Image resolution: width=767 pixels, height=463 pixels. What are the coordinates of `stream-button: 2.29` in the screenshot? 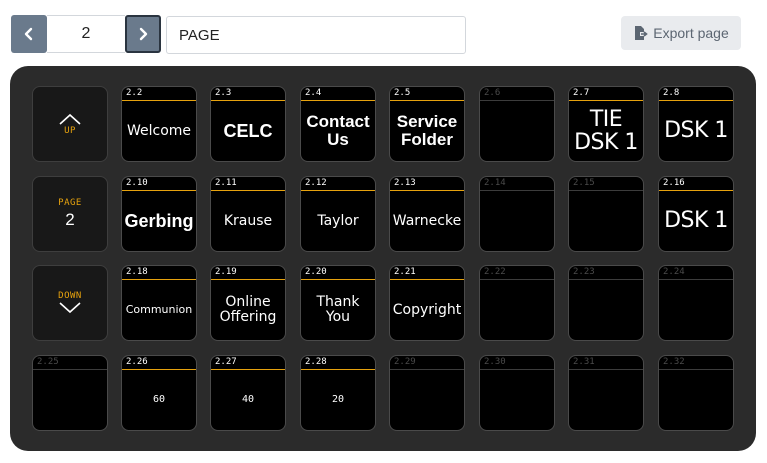 It's located at (427, 393).